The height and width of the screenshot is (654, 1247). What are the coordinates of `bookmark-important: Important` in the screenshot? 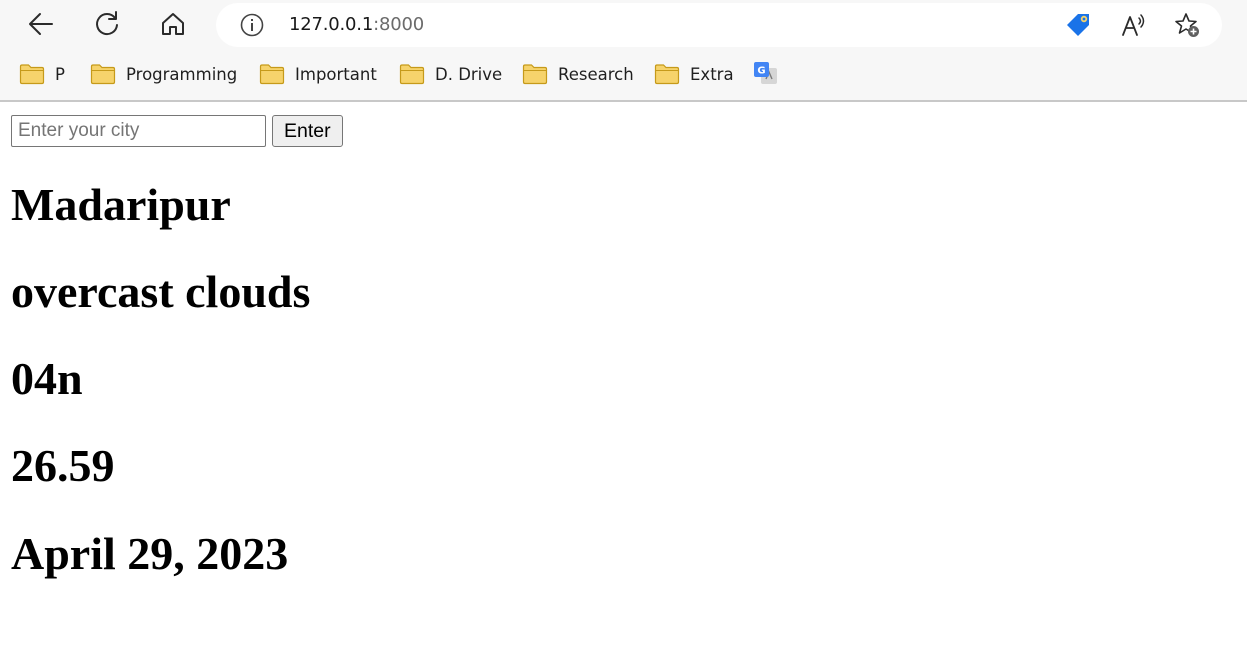 It's located at (318, 74).